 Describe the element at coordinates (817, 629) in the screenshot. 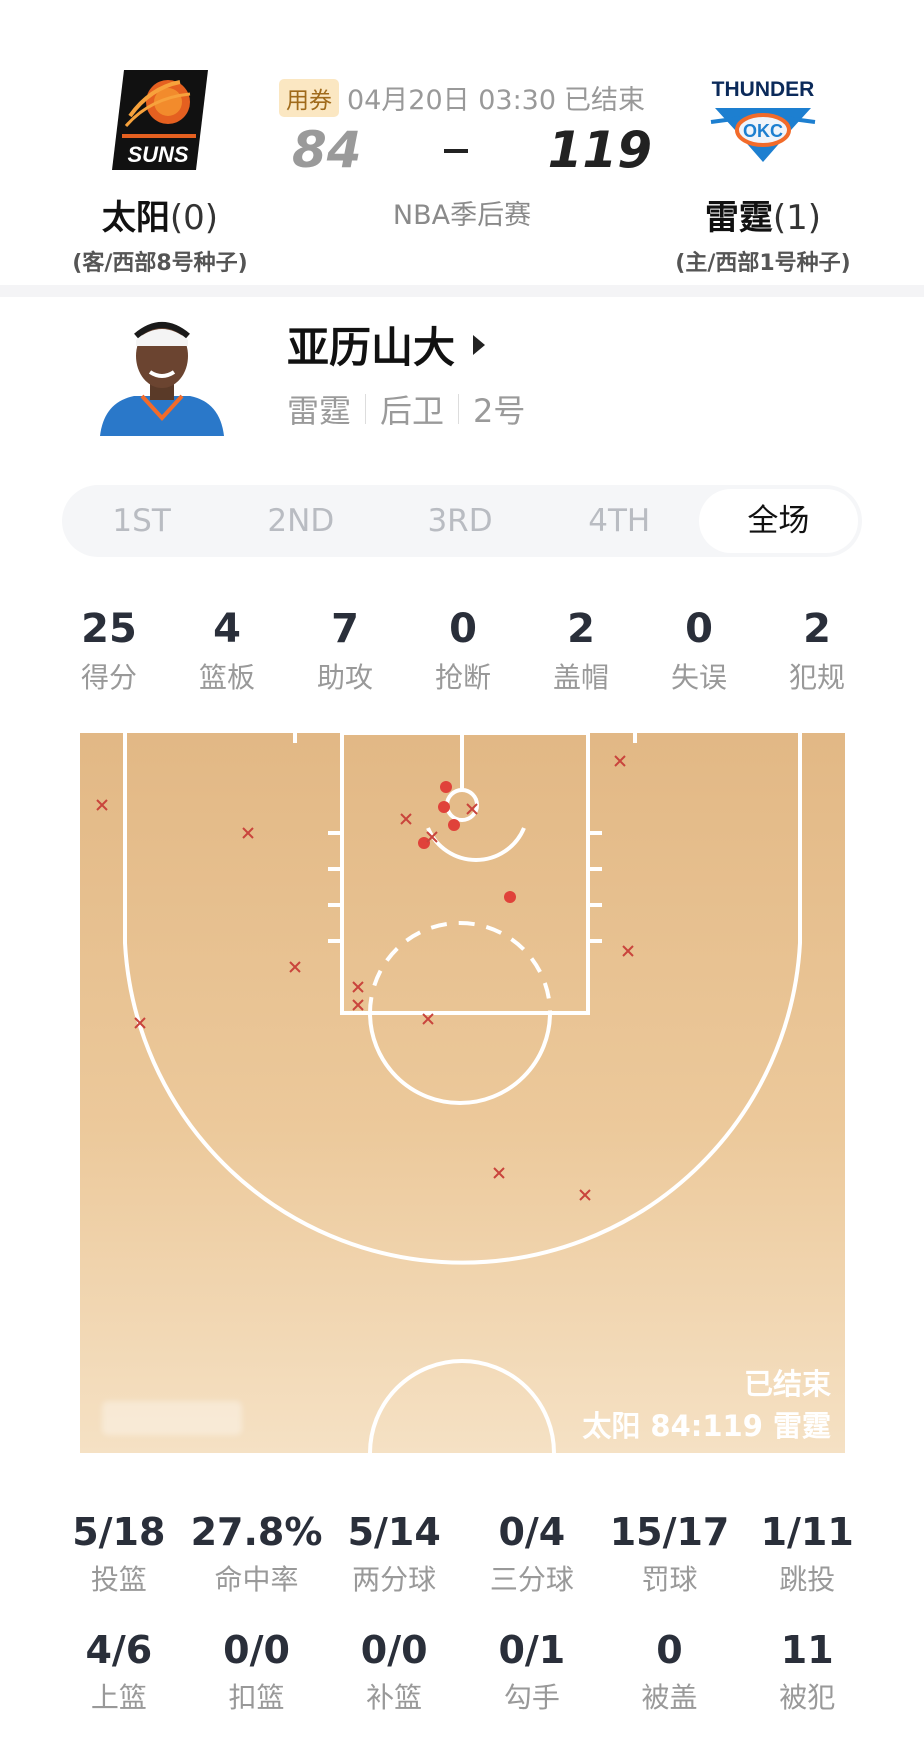

I see `stat-value: 2` at that location.